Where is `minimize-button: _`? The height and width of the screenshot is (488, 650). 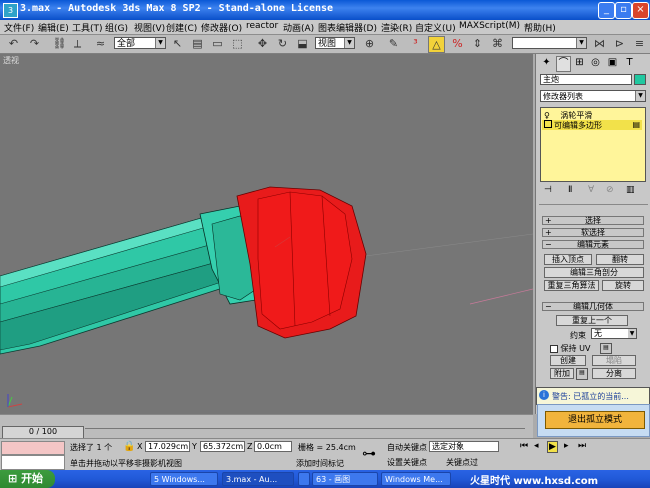 minimize-button: _ is located at coordinates (606, 10).